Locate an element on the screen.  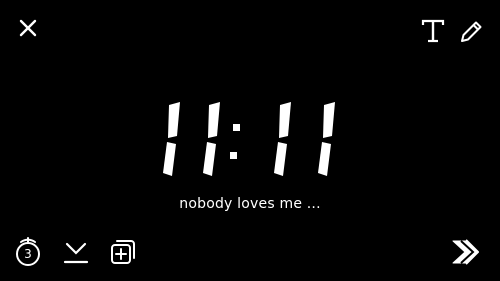
timer-button: 3 is located at coordinates (28, 252).